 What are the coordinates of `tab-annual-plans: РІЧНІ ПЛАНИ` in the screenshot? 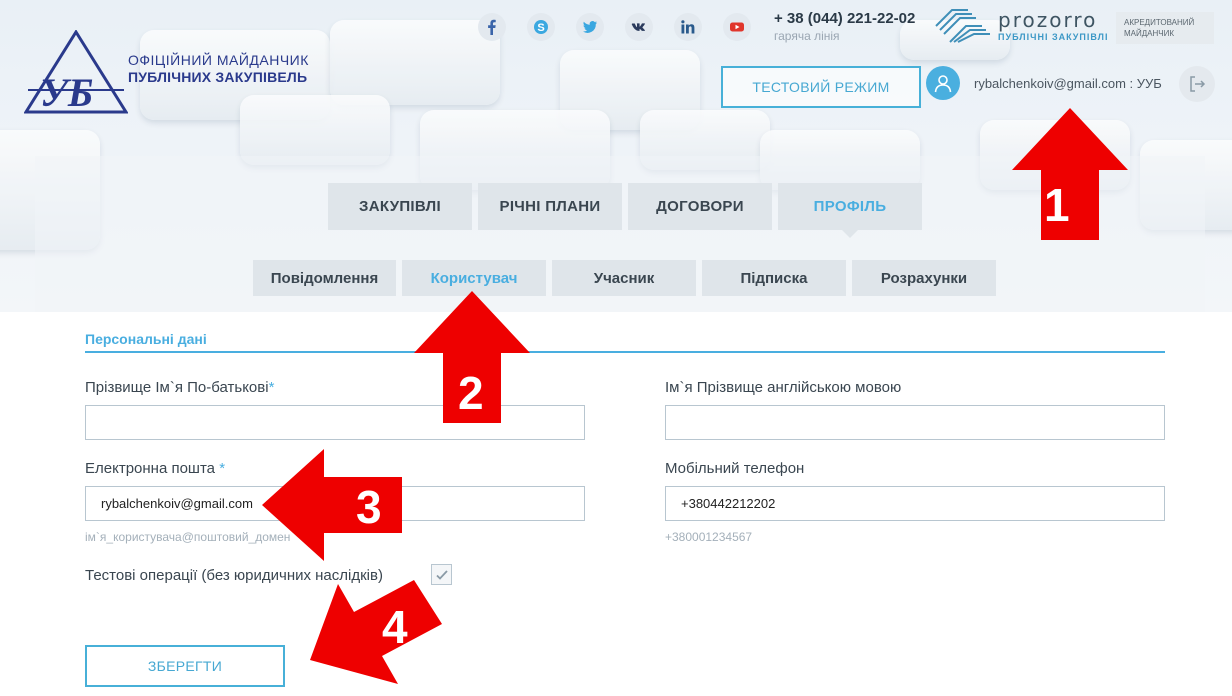 It's located at (550, 206).